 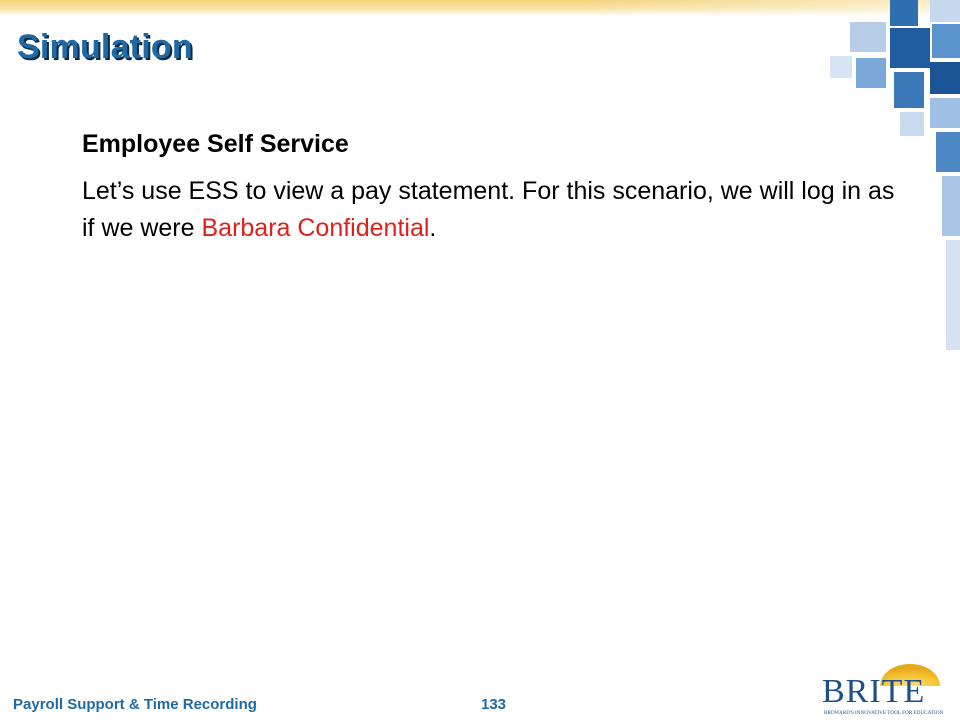 What do you see at coordinates (135, 704) in the screenshot?
I see `footer-course-title: Payroll Support & Time Recording` at bounding box center [135, 704].